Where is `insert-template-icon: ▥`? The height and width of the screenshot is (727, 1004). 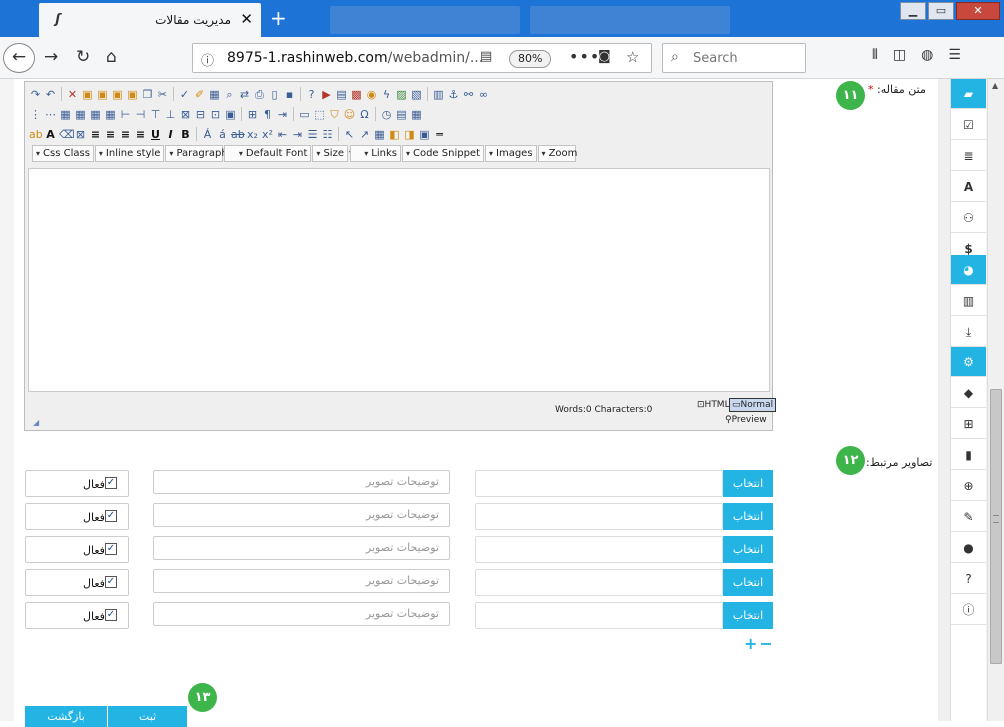
insert-template-icon: ▥ is located at coordinates (438, 94).